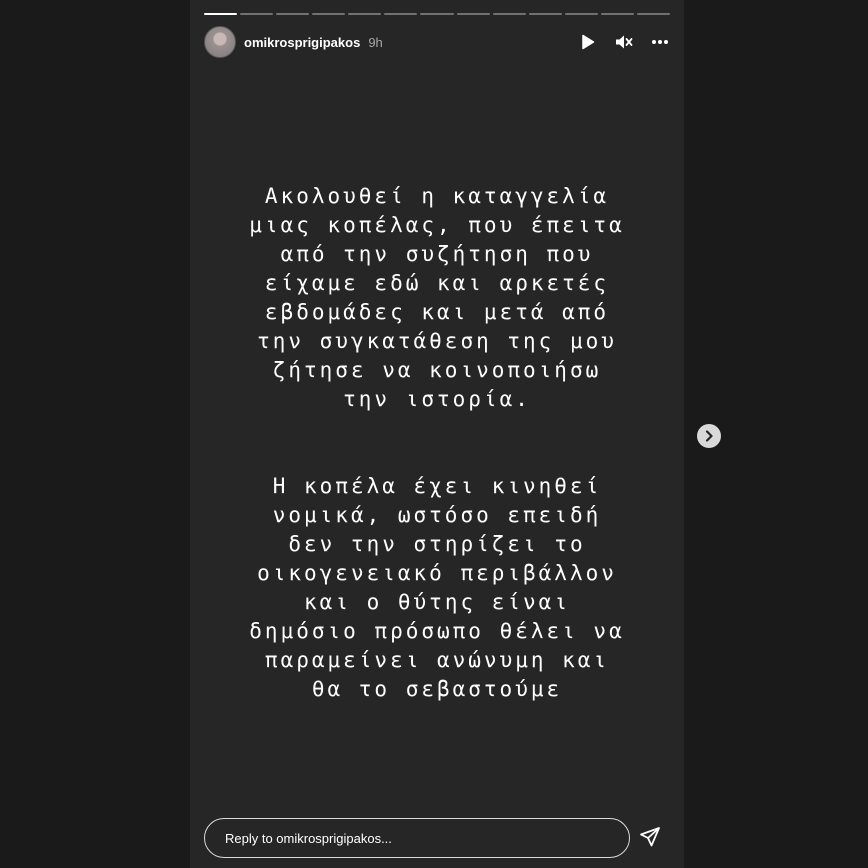 Image resolution: width=868 pixels, height=868 pixels. I want to click on story-progress-bar, so click(437, 14).